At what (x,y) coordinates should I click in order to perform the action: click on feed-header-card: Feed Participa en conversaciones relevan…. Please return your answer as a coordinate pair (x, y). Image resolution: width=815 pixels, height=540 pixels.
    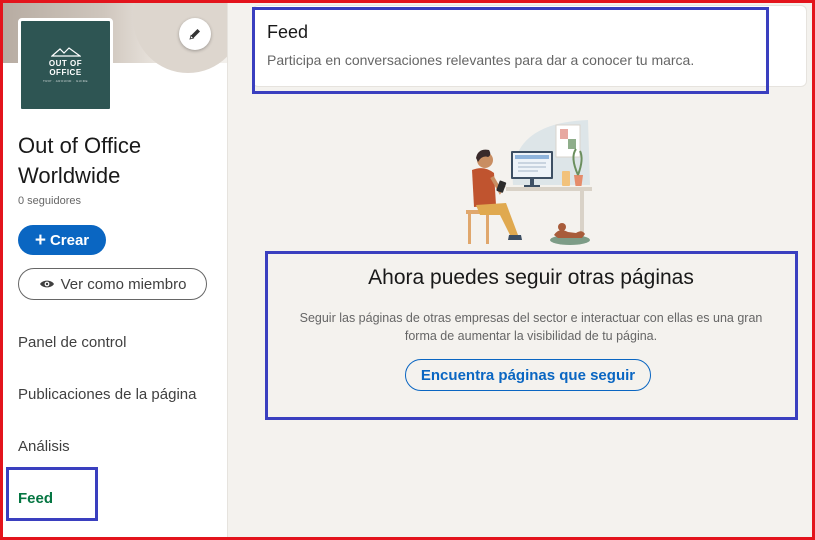
    Looking at the image, I should click on (529, 46).